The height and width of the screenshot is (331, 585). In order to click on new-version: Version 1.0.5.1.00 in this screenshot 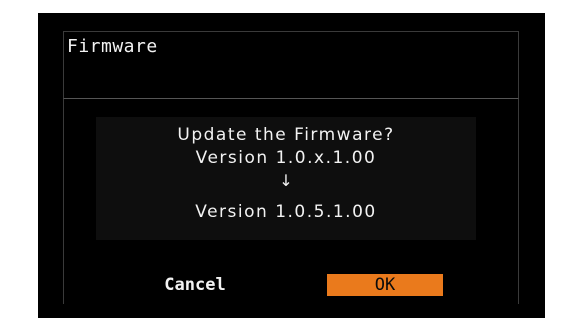, I will do `click(286, 212)`.